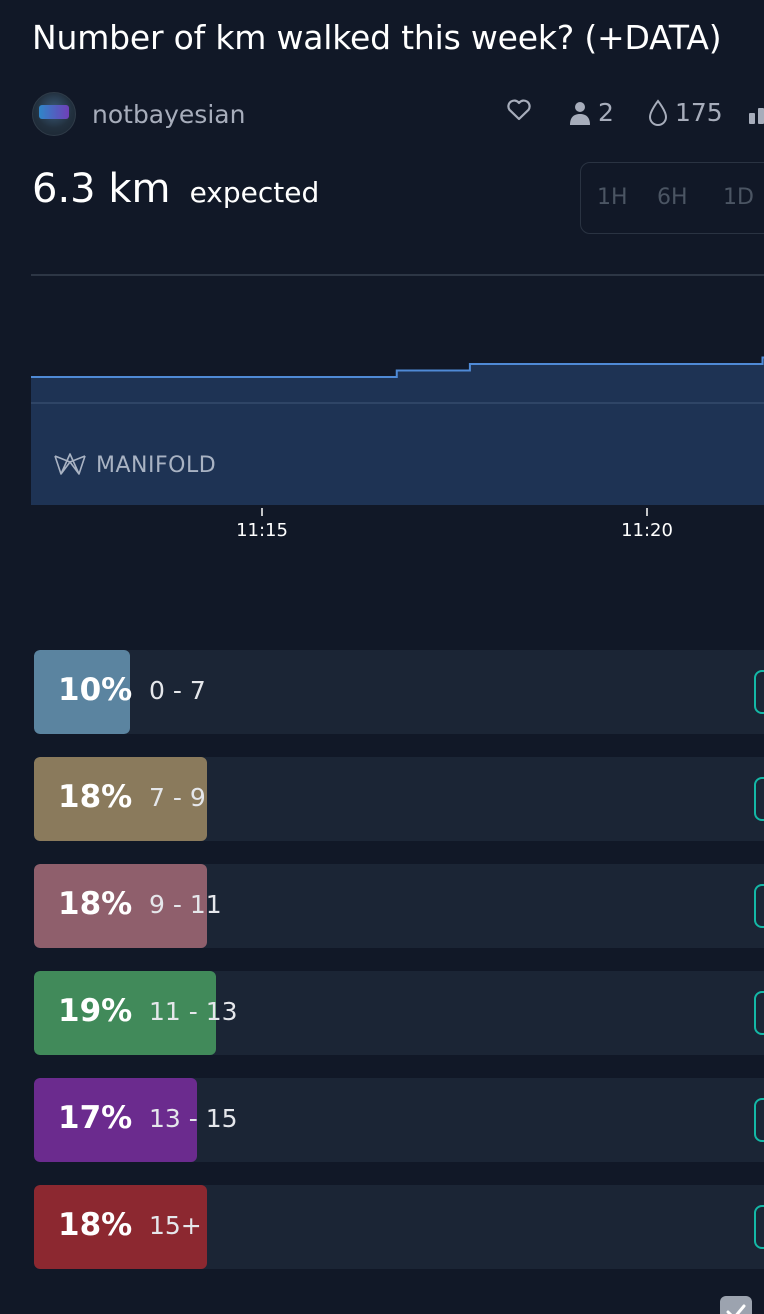 The image size is (764, 1314). I want to click on expected-value: 6.3 km expected, so click(175, 189).